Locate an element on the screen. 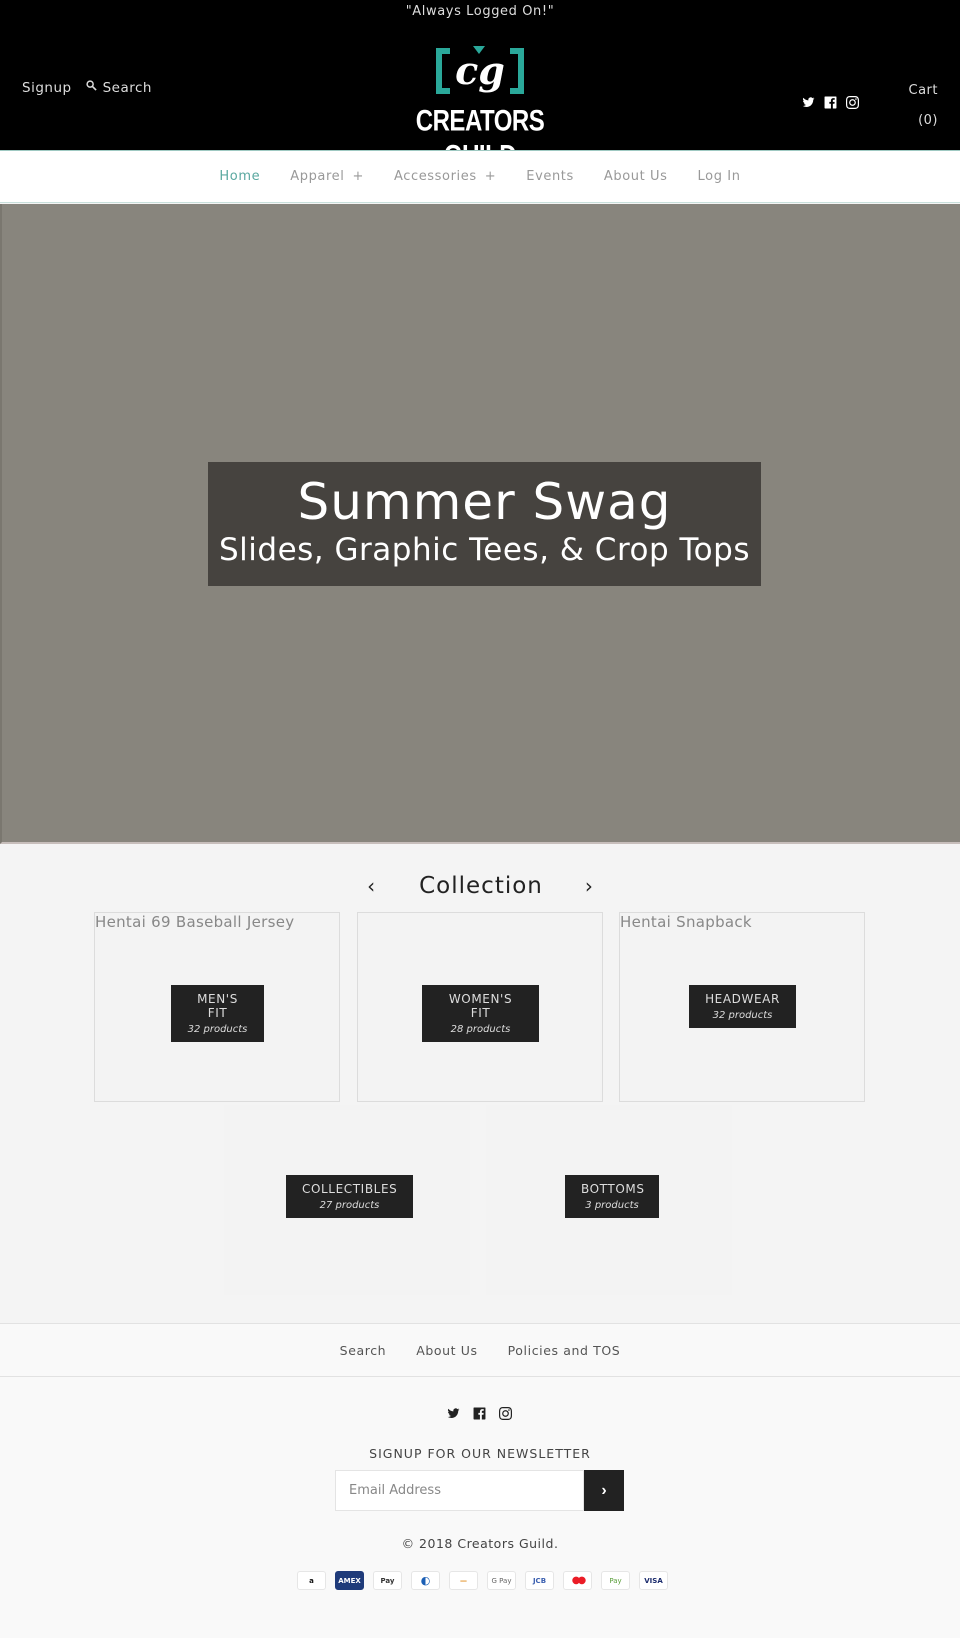  collection-label: COLLECTIBLES 27 products is located at coordinates (349, 1196).